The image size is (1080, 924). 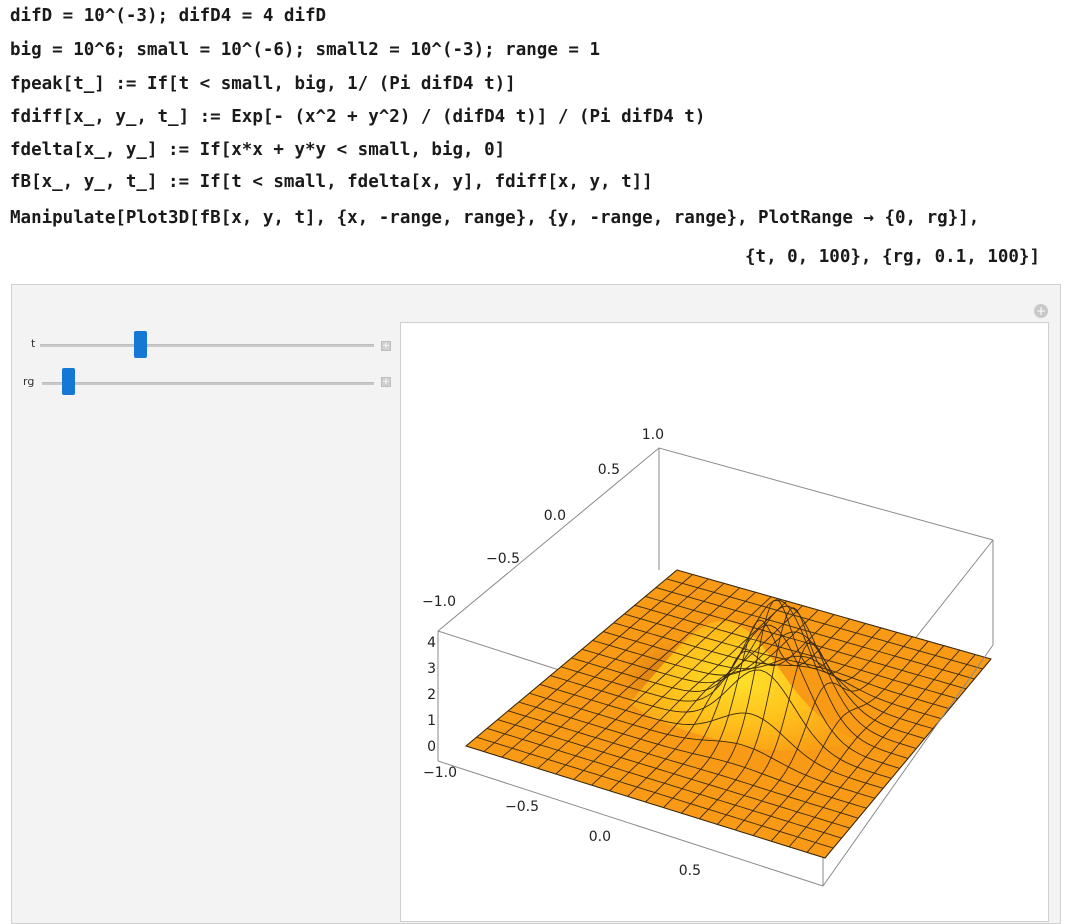 What do you see at coordinates (386, 346) in the screenshot?
I see `t-expand-plus-icon: +` at bounding box center [386, 346].